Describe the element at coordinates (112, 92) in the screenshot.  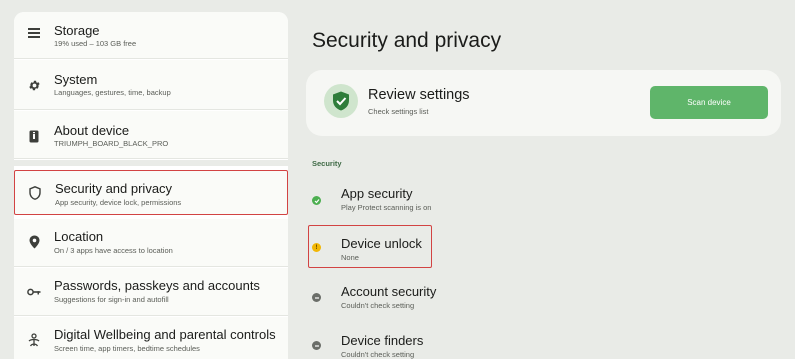
I see `sidebar-item-sublabel: Languages, gestures, time, backup` at that location.